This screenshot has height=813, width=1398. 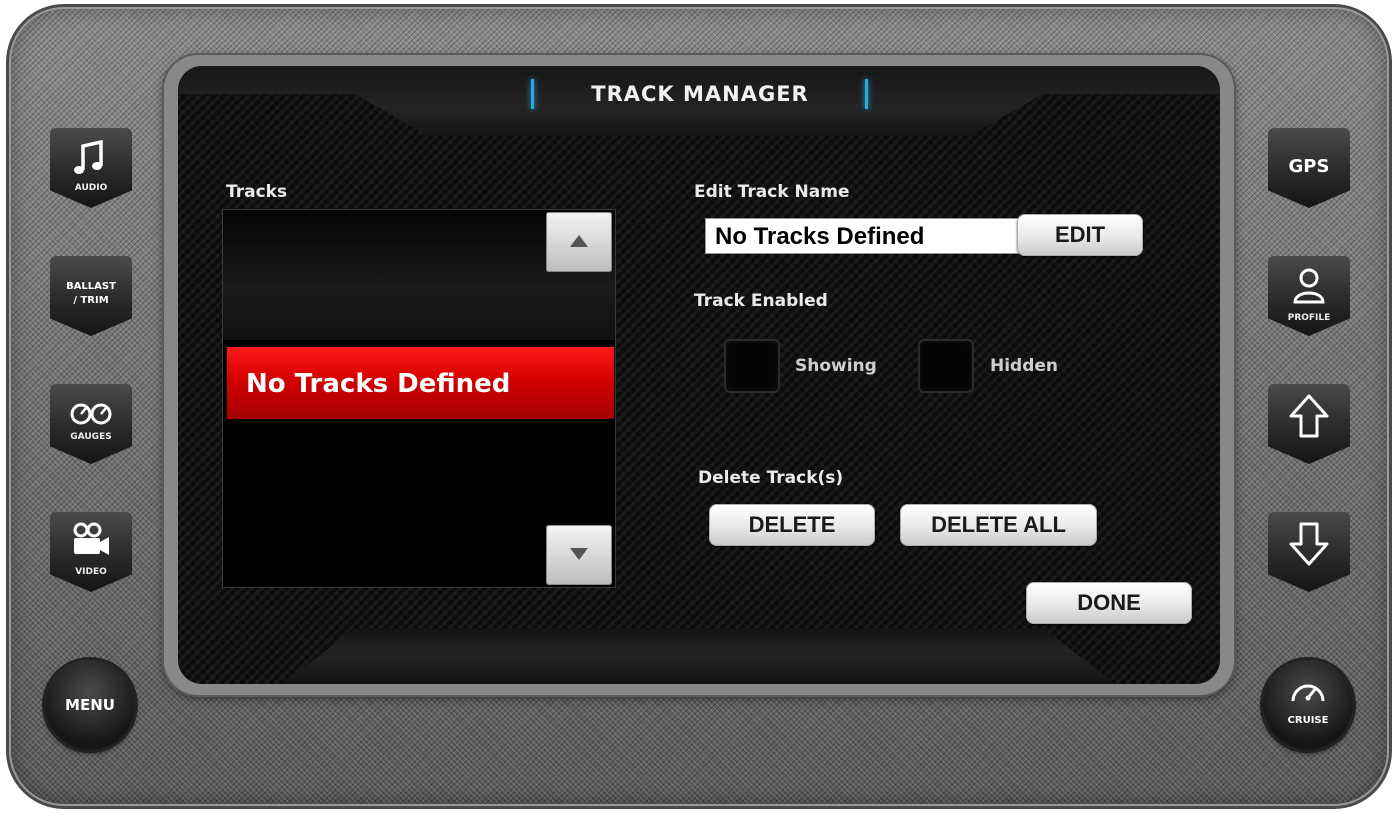 I want to click on cruise-button: CRUISE, so click(x=1308, y=705).